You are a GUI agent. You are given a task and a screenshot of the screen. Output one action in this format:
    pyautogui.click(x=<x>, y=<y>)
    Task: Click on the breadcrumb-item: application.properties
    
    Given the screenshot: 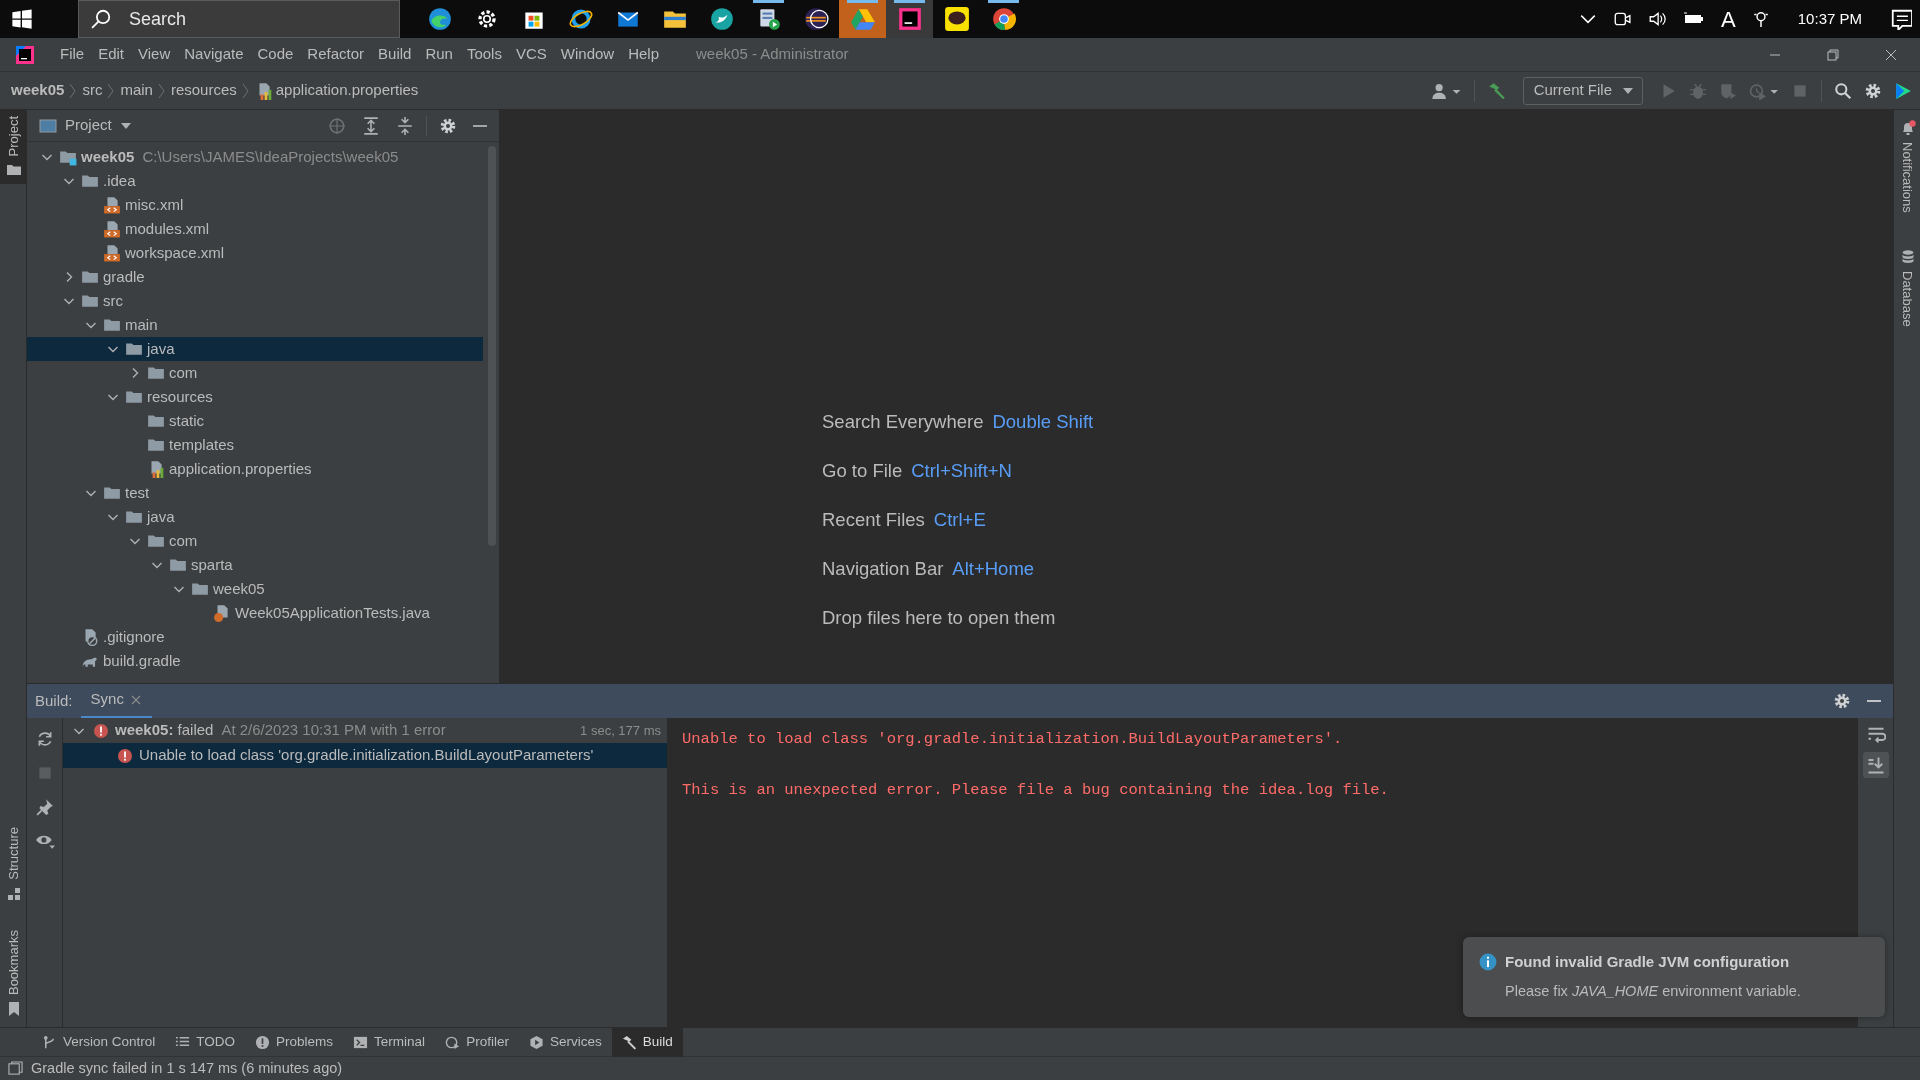 What is the action you would take?
    pyautogui.click(x=336, y=90)
    